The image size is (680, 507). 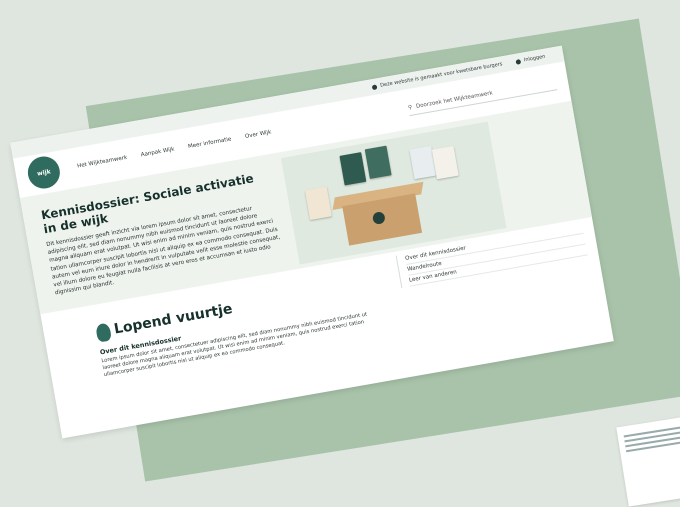 What do you see at coordinates (648, 460) in the screenshot?
I see `decorative-paper-sheet` at bounding box center [648, 460].